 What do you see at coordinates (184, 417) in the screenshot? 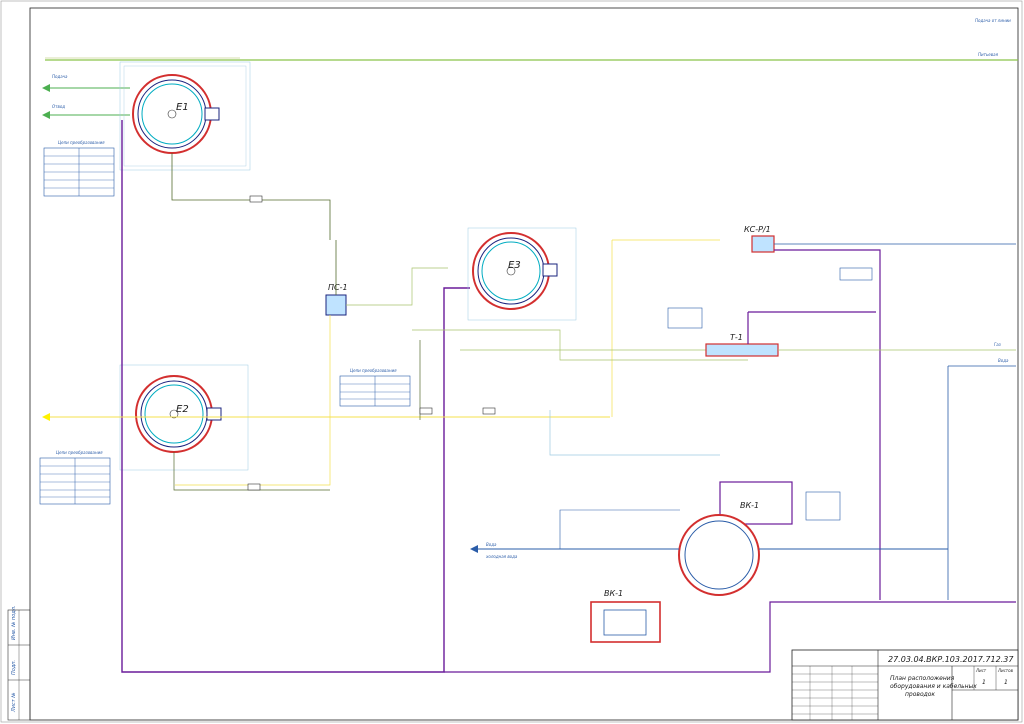
I see `equipment-e2: Е2` at bounding box center [184, 417].